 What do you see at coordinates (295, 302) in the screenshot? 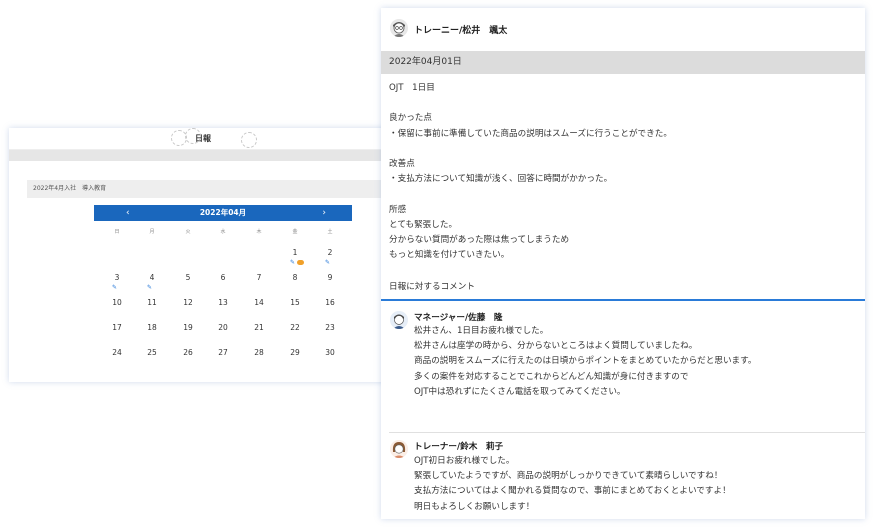
I see `calendar-day: 15` at bounding box center [295, 302].